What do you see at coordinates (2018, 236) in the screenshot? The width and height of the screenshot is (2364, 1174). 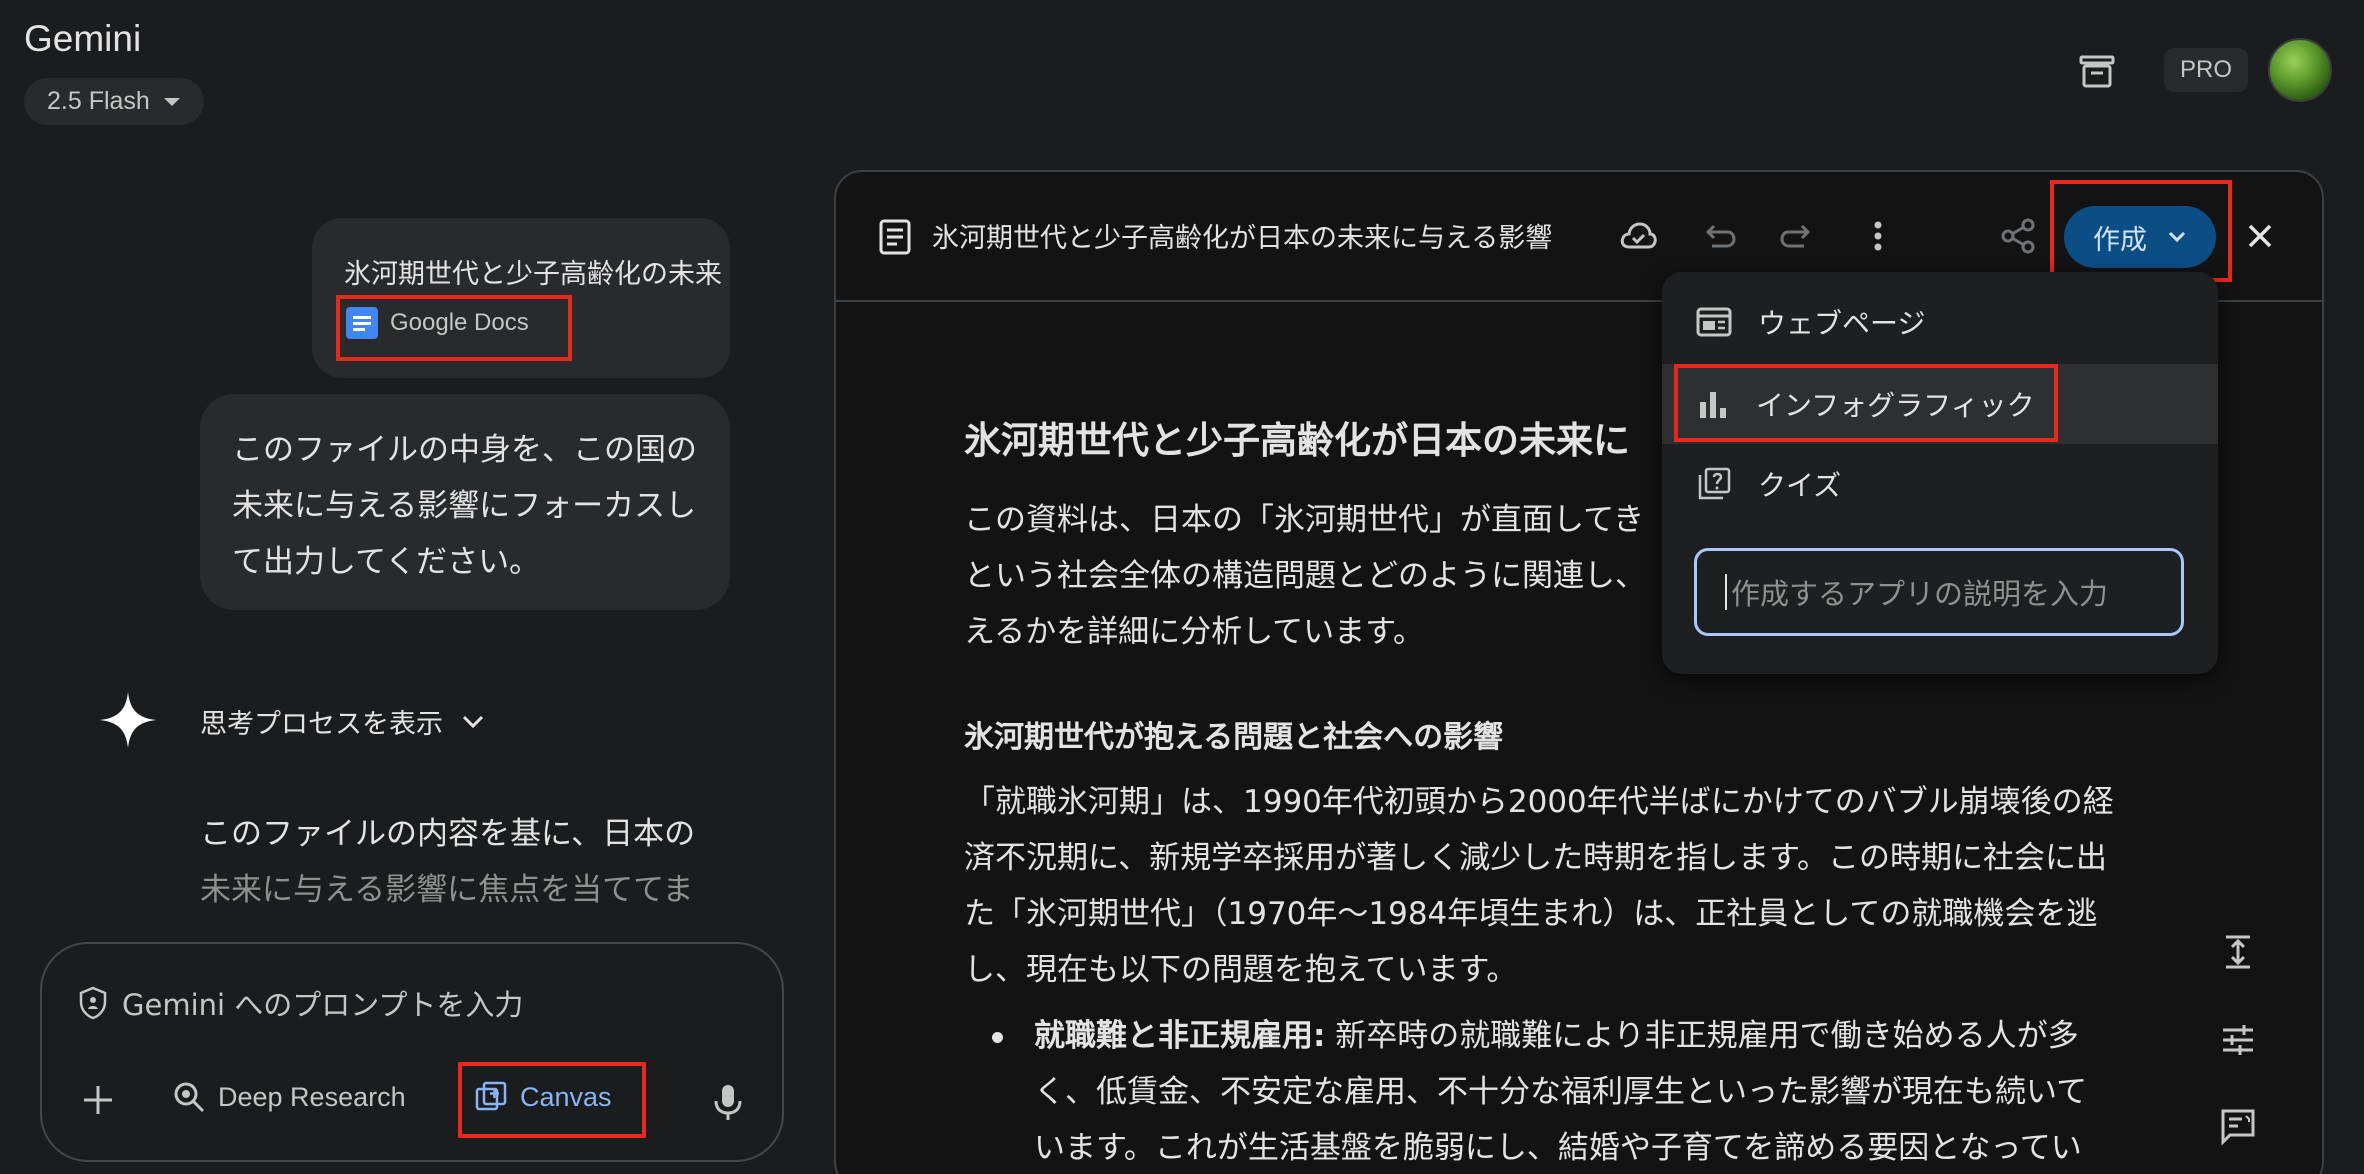 I see `share-icon` at bounding box center [2018, 236].